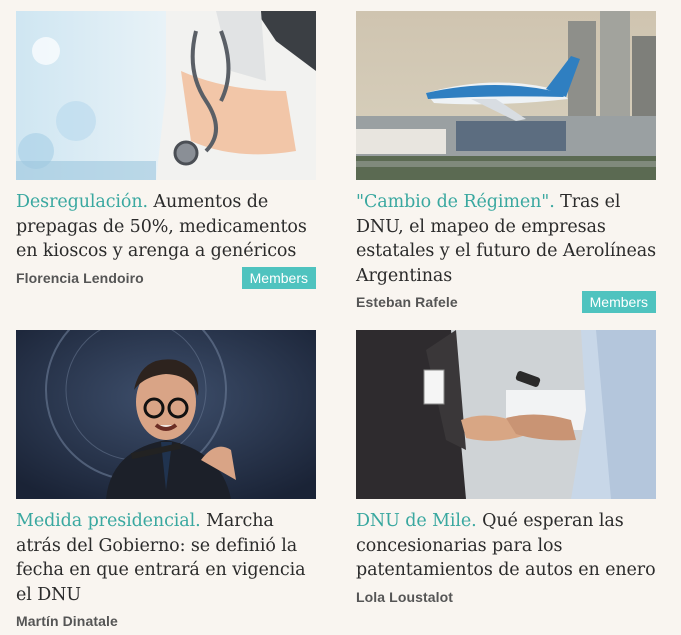 The height and width of the screenshot is (635, 681). What do you see at coordinates (506, 597) in the screenshot?
I see `article-meta: Lola Loustalot` at bounding box center [506, 597].